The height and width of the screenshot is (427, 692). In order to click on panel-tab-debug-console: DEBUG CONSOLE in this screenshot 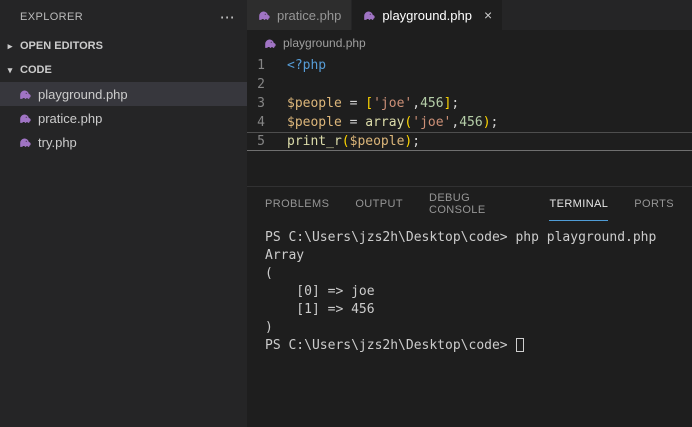, I will do `click(476, 204)`.